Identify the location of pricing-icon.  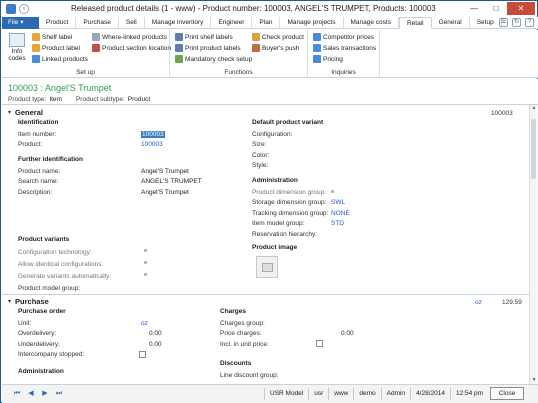
(317, 59).